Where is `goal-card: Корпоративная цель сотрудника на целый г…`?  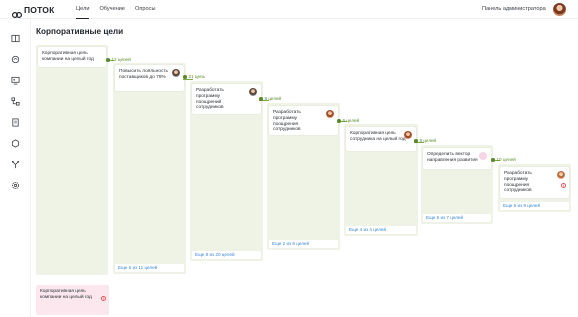 goal-card: Корпоративная цель сотрудника на целый г… is located at coordinates (381, 139).